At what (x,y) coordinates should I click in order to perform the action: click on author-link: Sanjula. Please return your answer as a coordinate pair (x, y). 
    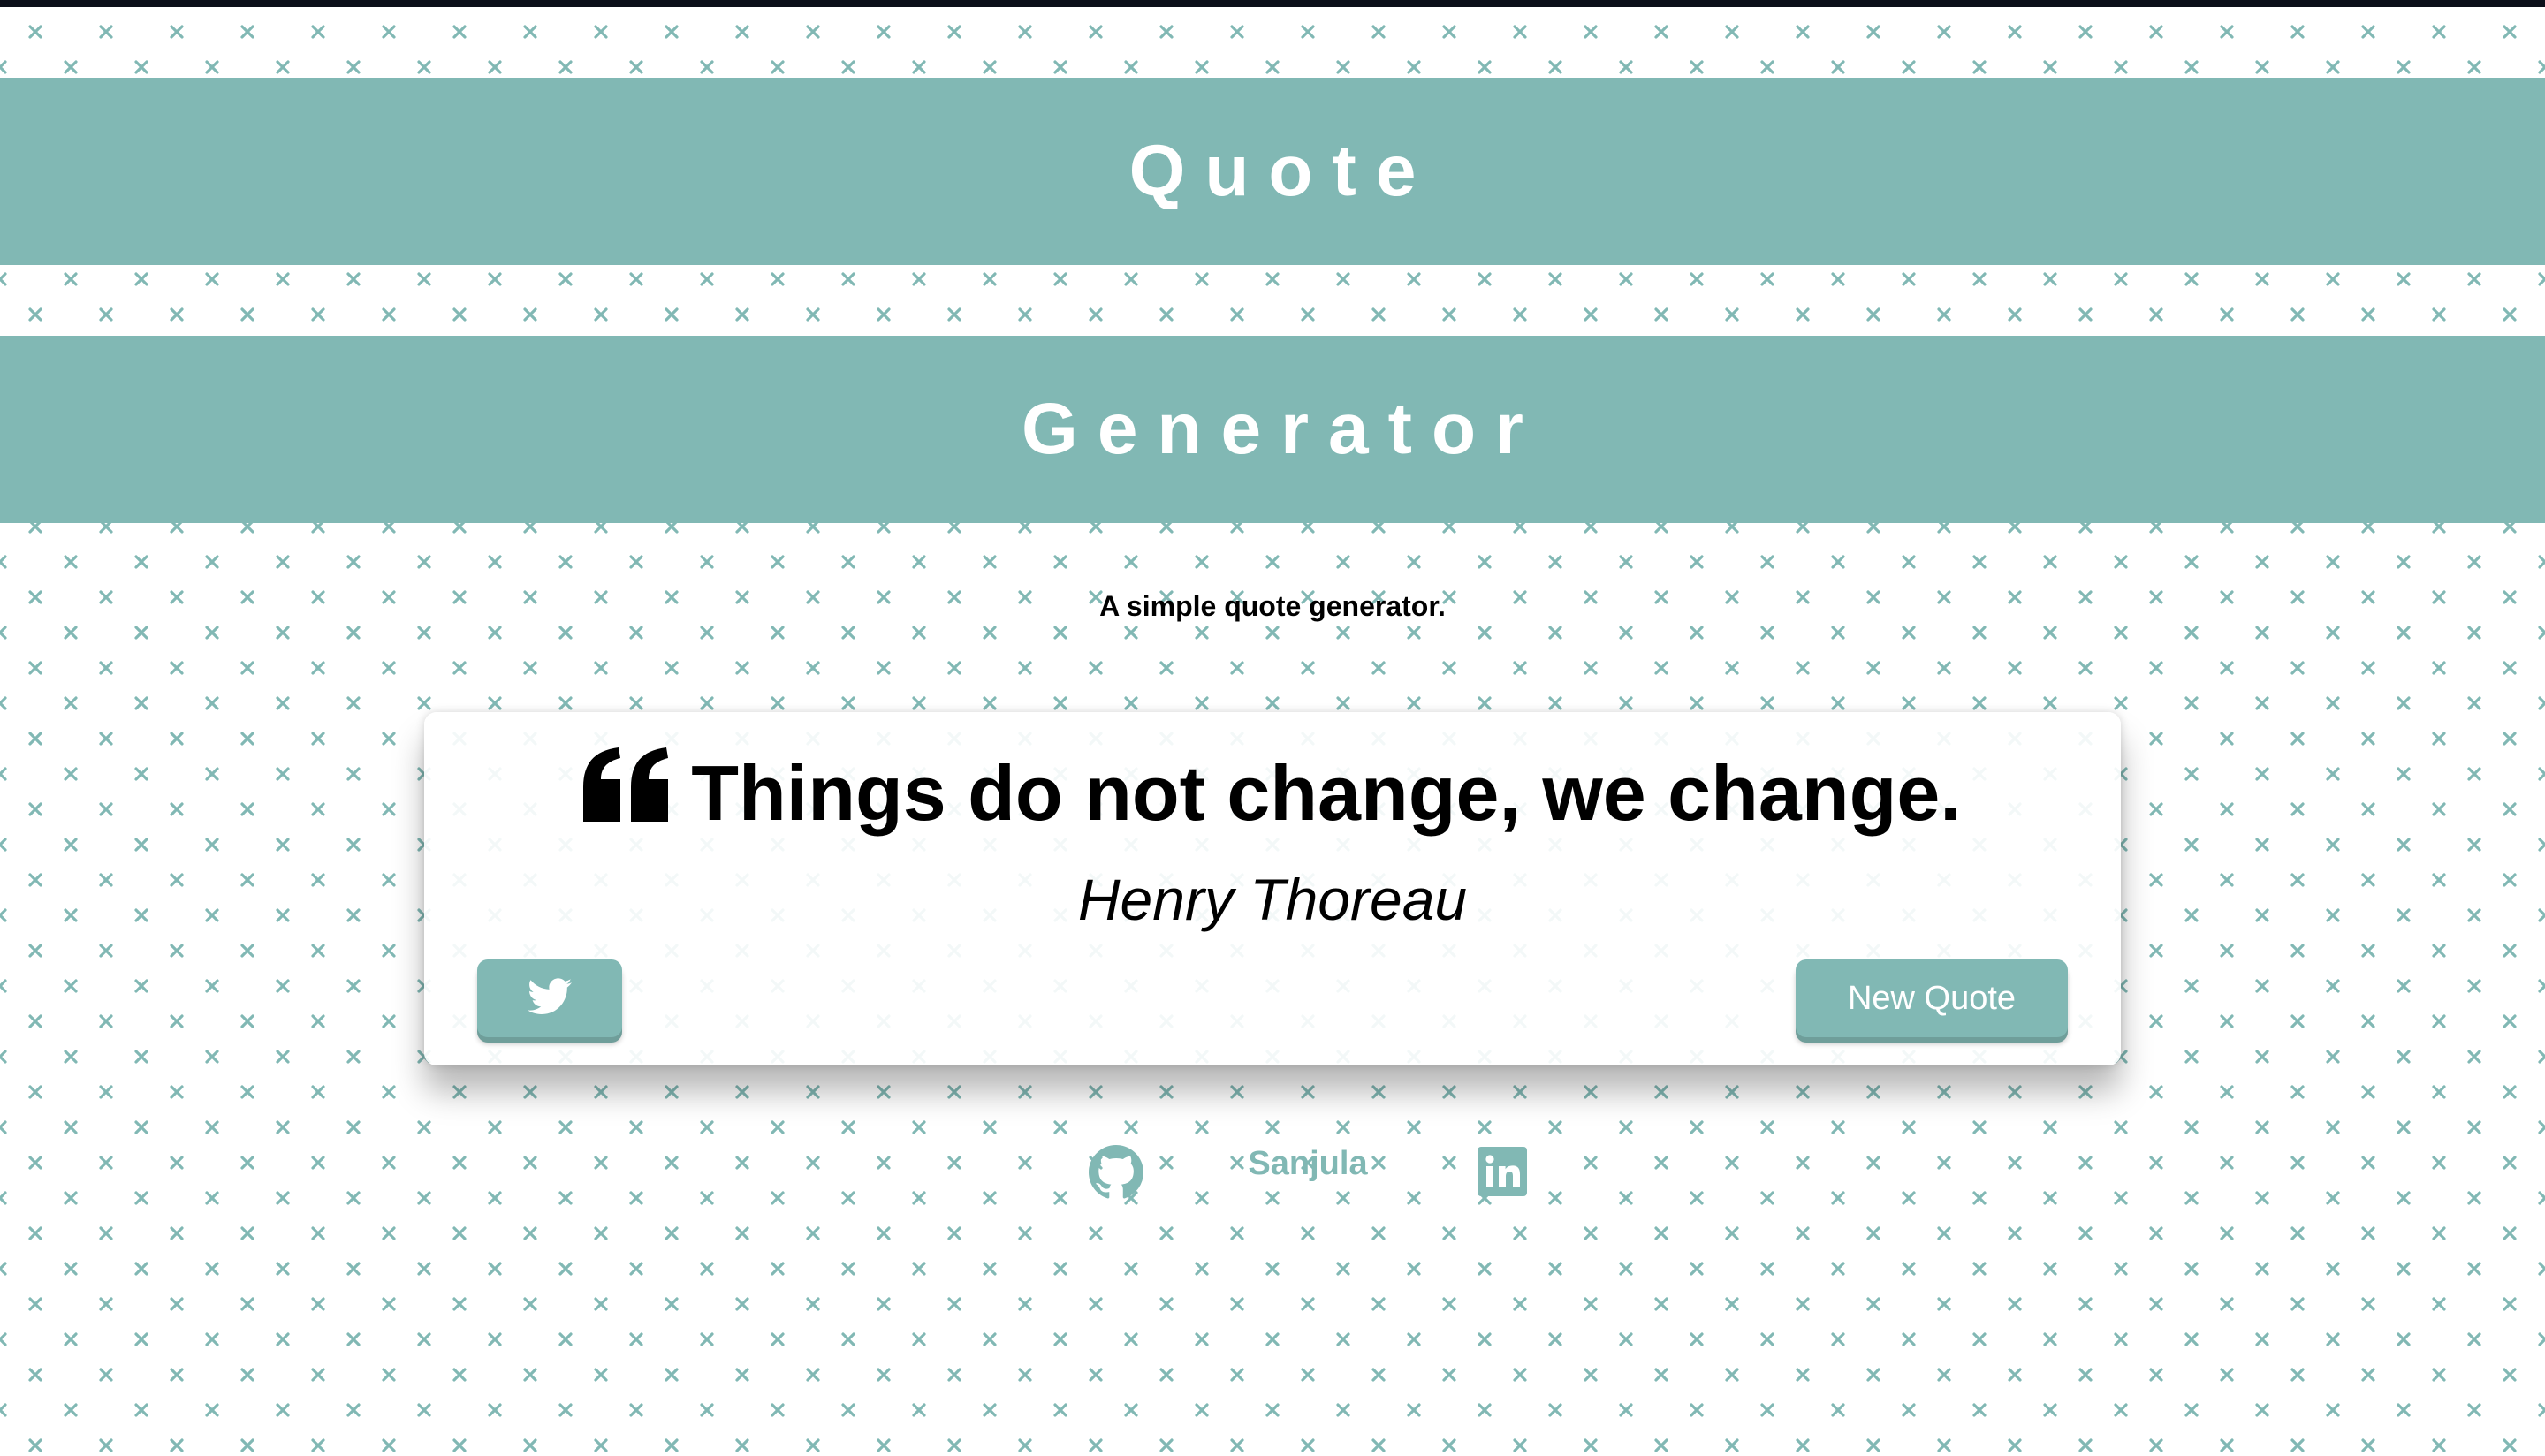
    Looking at the image, I should click on (1307, 1164).